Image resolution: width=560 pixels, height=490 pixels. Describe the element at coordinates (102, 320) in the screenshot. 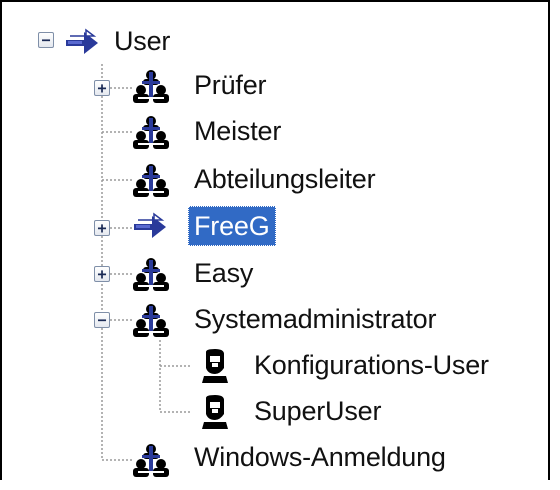

I see `systemadministrator-collapse-toggle: −` at that location.